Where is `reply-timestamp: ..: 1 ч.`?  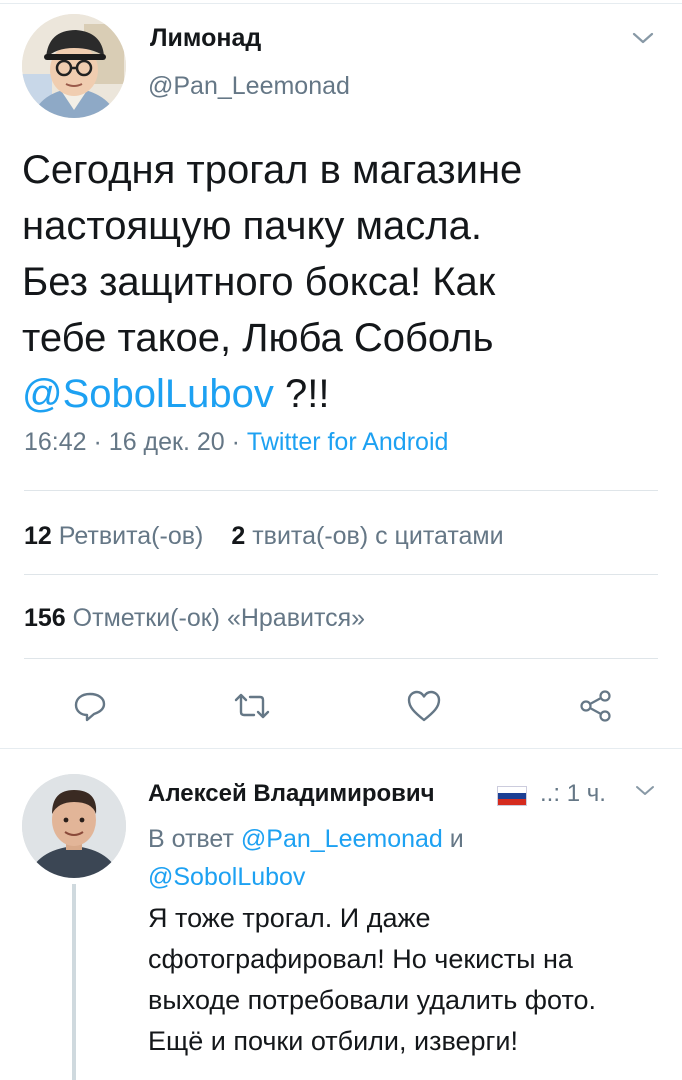
reply-timestamp: ..: 1 ч. is located at coordinates (573, 794).